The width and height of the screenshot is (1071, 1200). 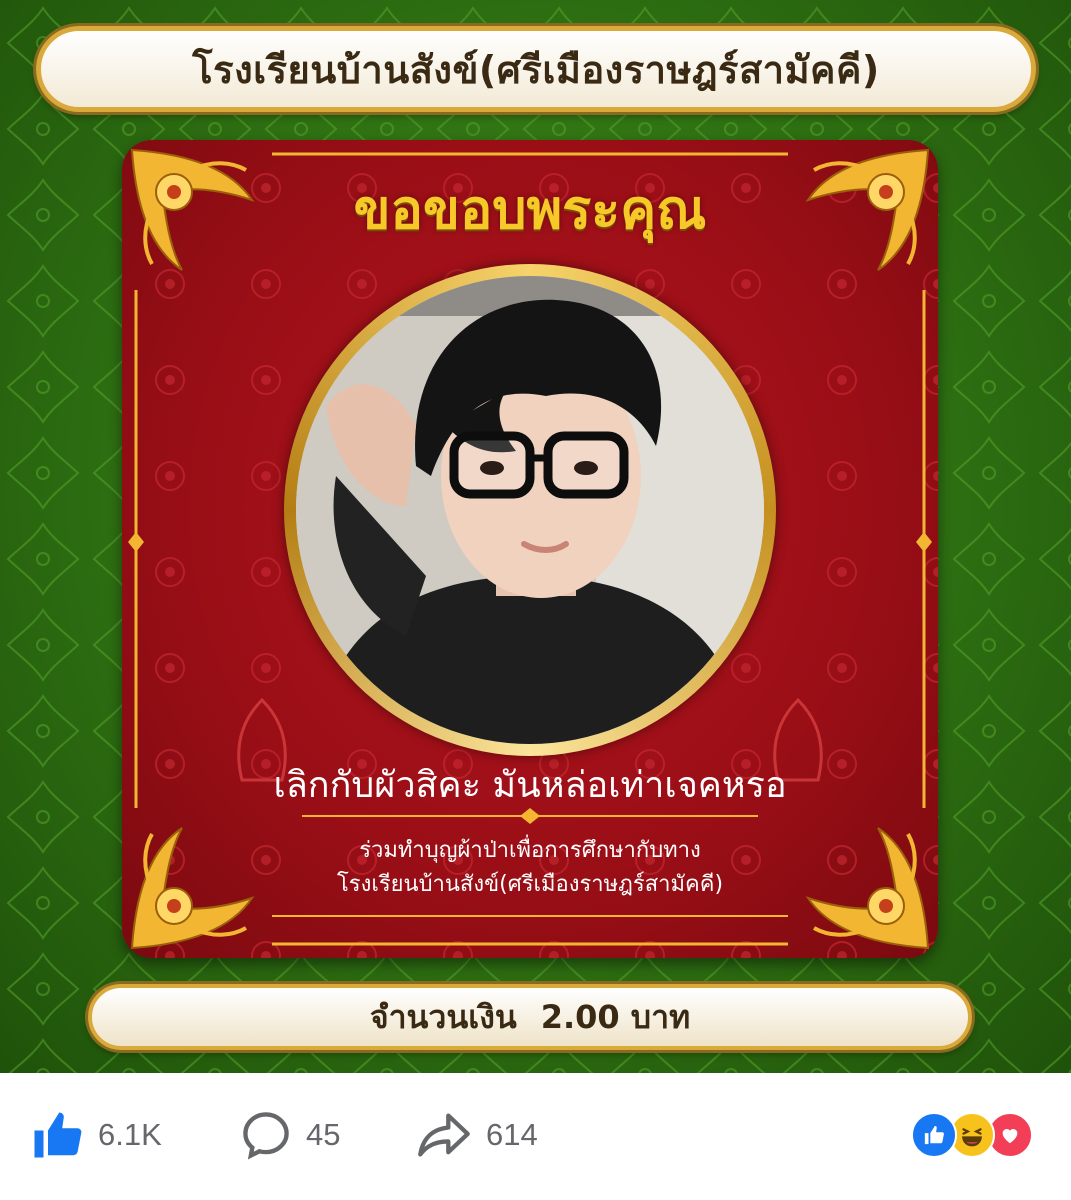 I want to click on thank-you-title: ขอขอบพระคุณ, so click(x=530, y=209).